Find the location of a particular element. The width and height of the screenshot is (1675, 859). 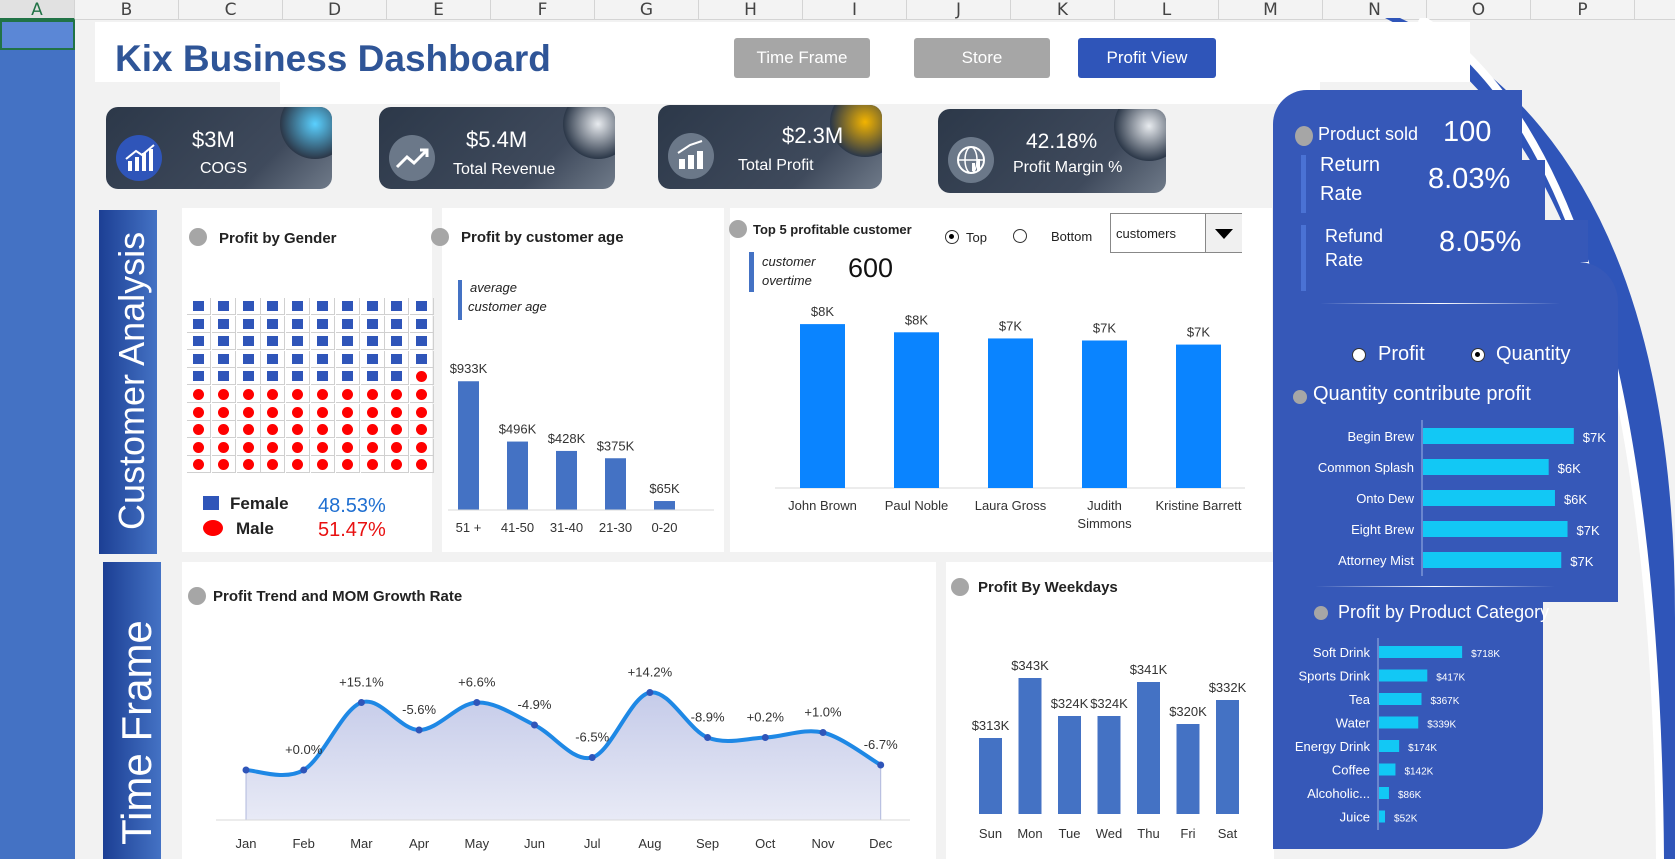

age-tick-label: 0-20 is located at coordinates (664, 527).